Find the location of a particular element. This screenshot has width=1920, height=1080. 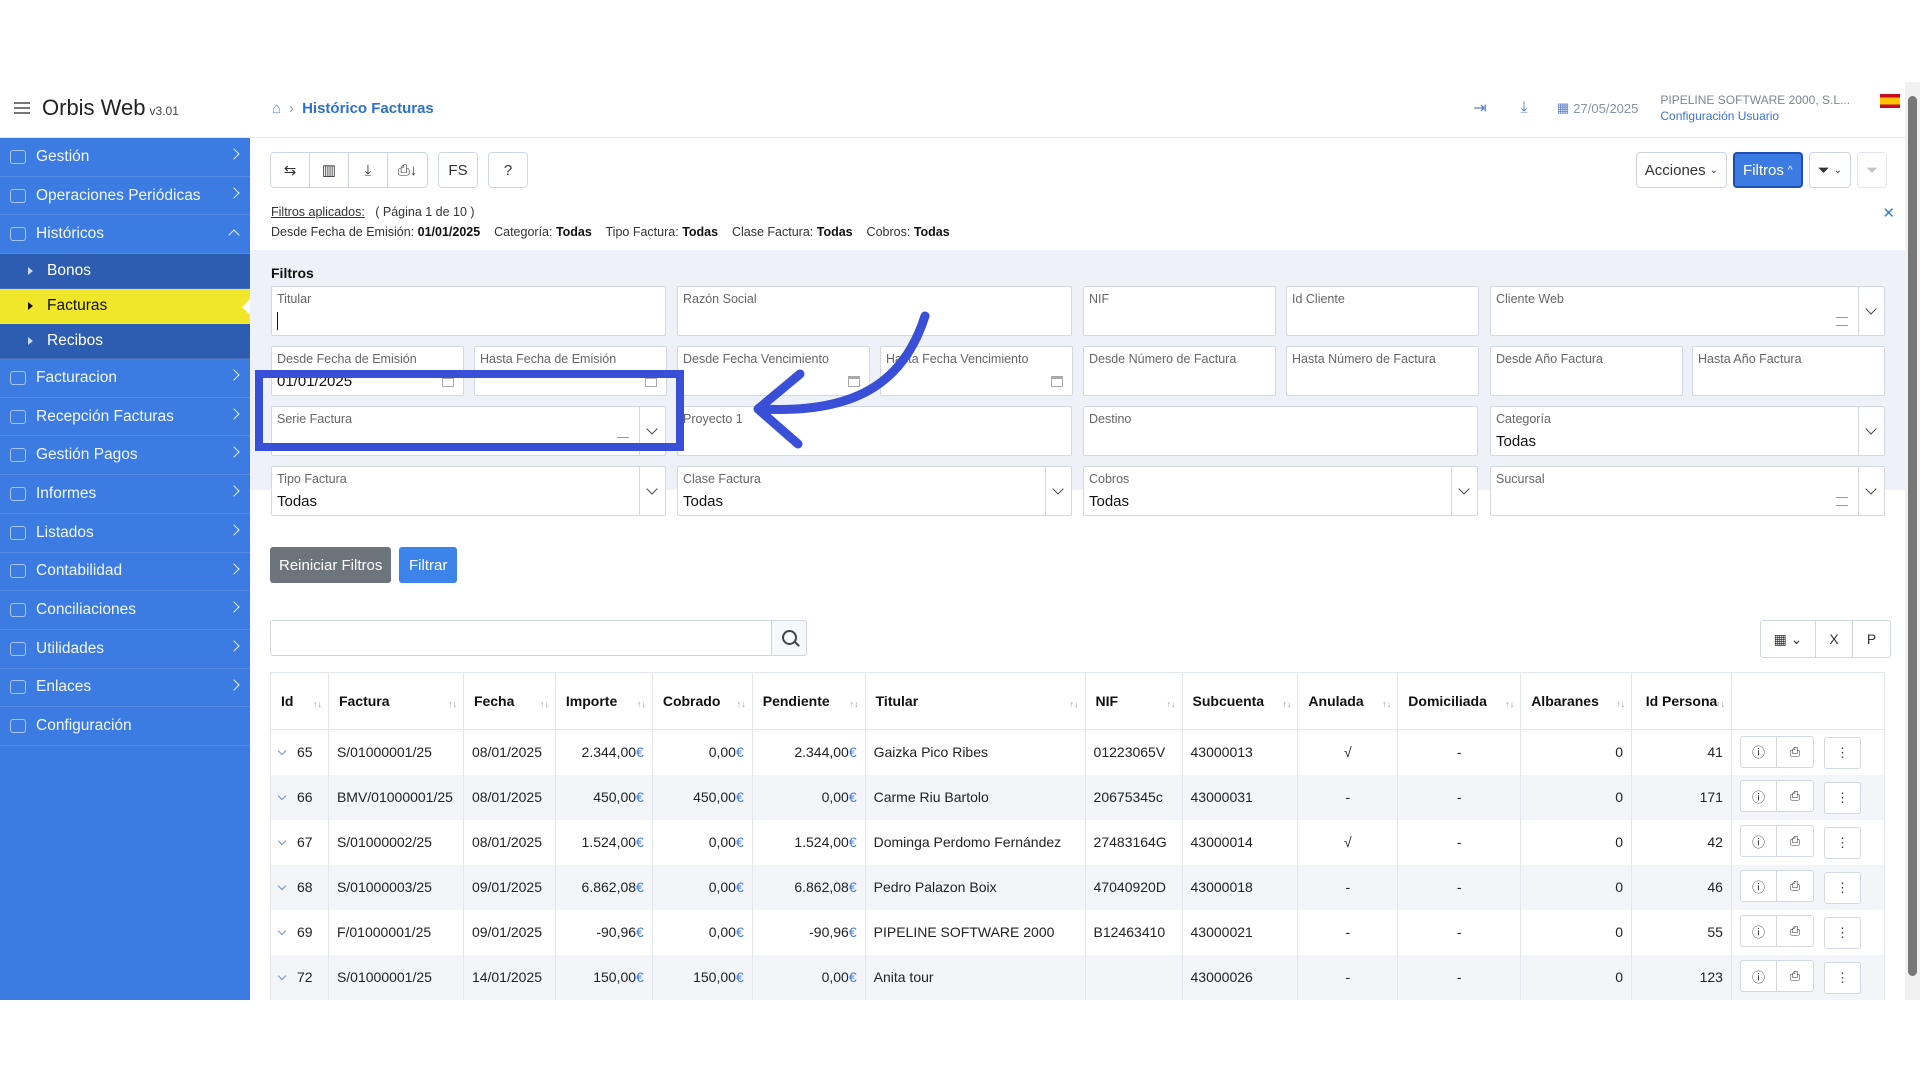

clase-factura-select: Clase Factura Todas is located at coordinates (874, 491).